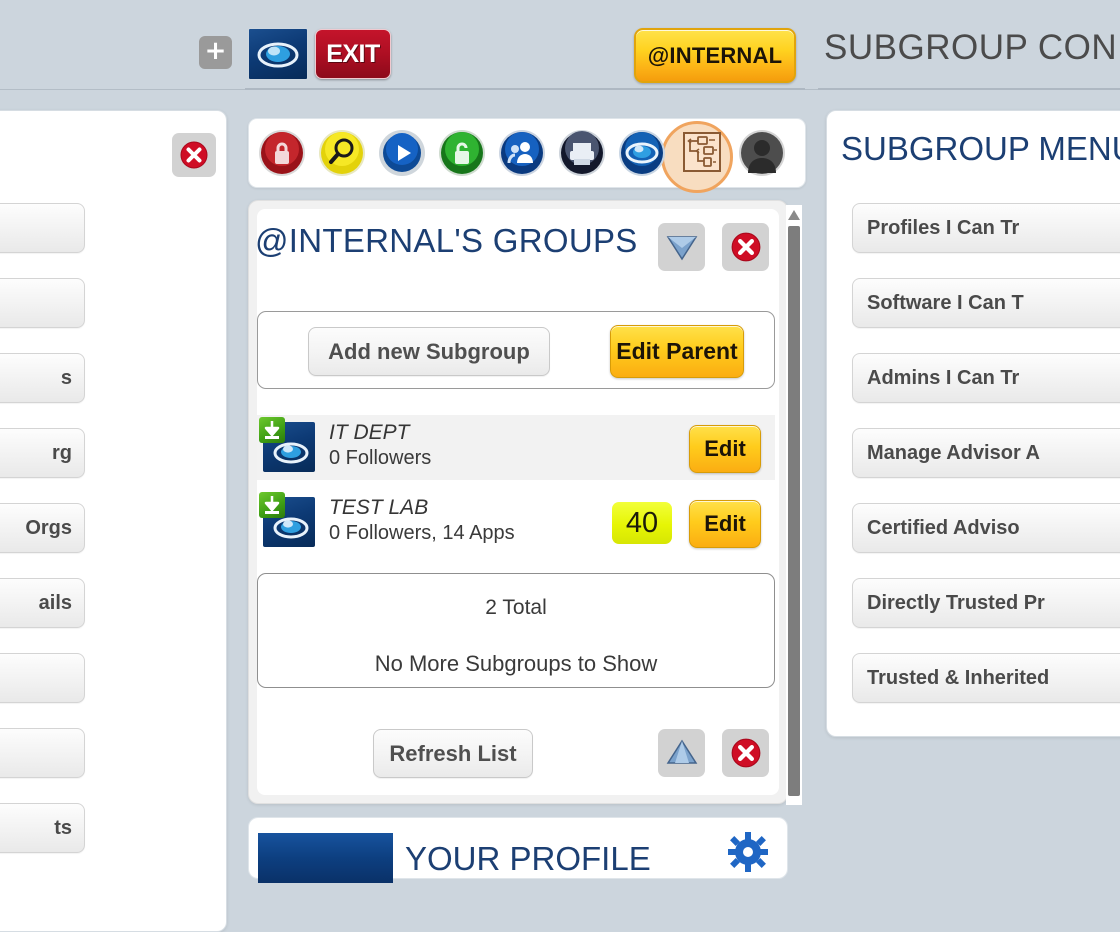  I want to click on magnifier-icon, so click(342, 153).